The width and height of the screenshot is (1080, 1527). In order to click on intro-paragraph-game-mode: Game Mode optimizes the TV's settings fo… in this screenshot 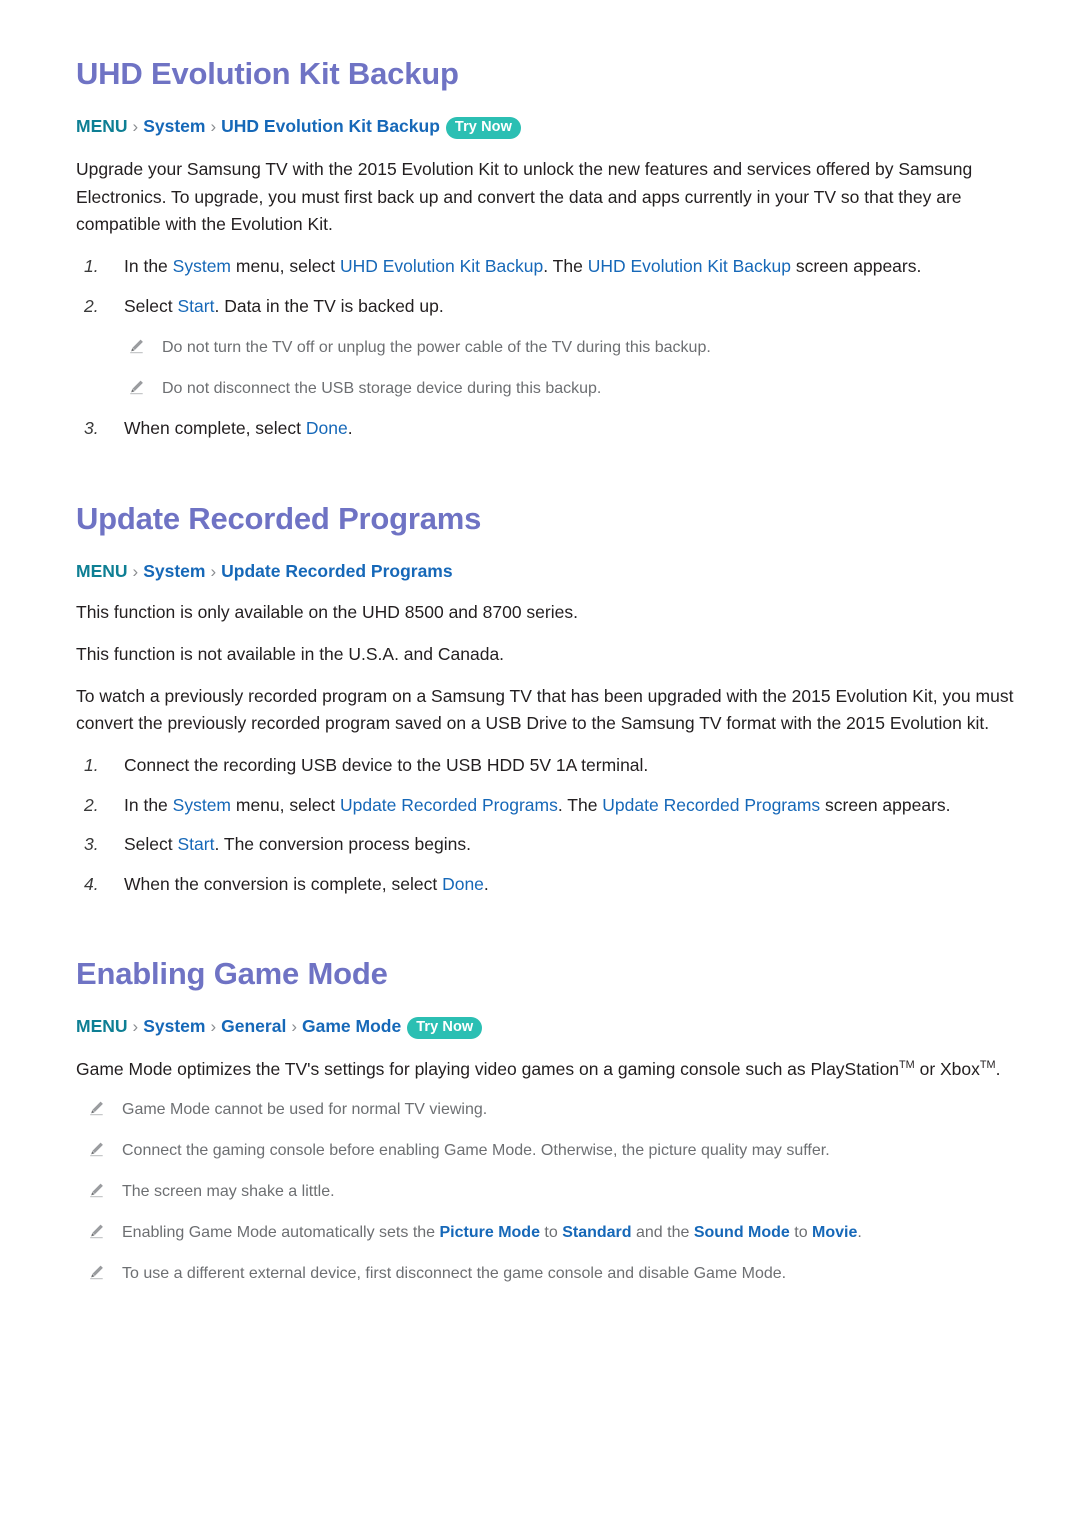, I will do `click(548, 1070)`.